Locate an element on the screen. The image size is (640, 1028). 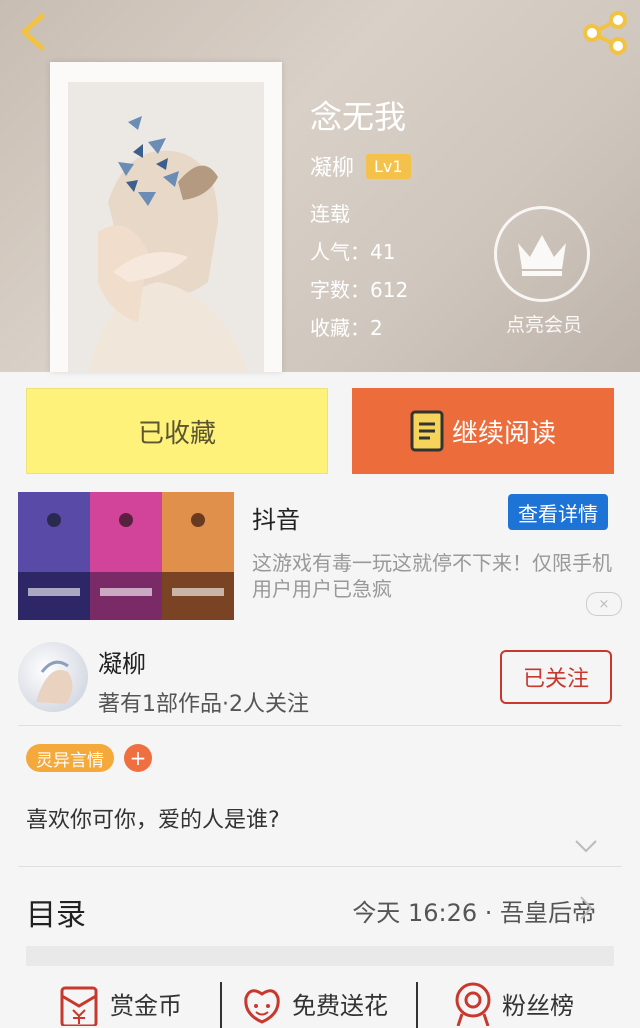
word-count-text: 字数：612 is located at coordinates (359, 290).